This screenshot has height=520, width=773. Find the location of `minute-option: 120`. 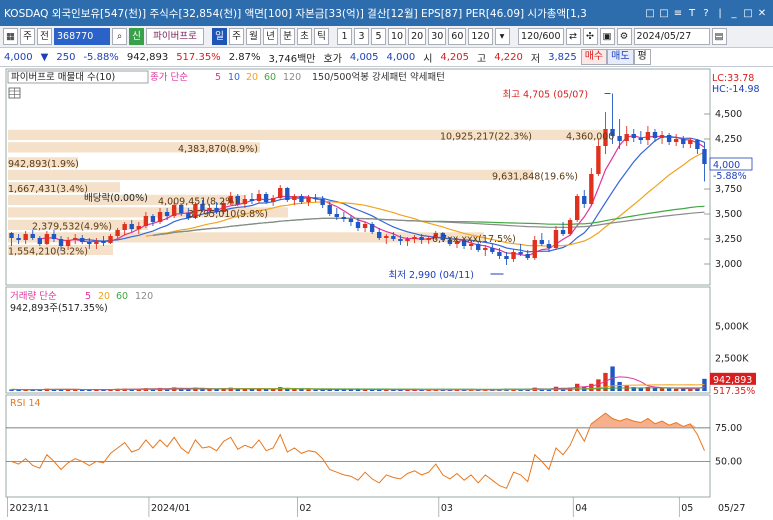

minute-option: 120 is located at coordinates (480, 36).